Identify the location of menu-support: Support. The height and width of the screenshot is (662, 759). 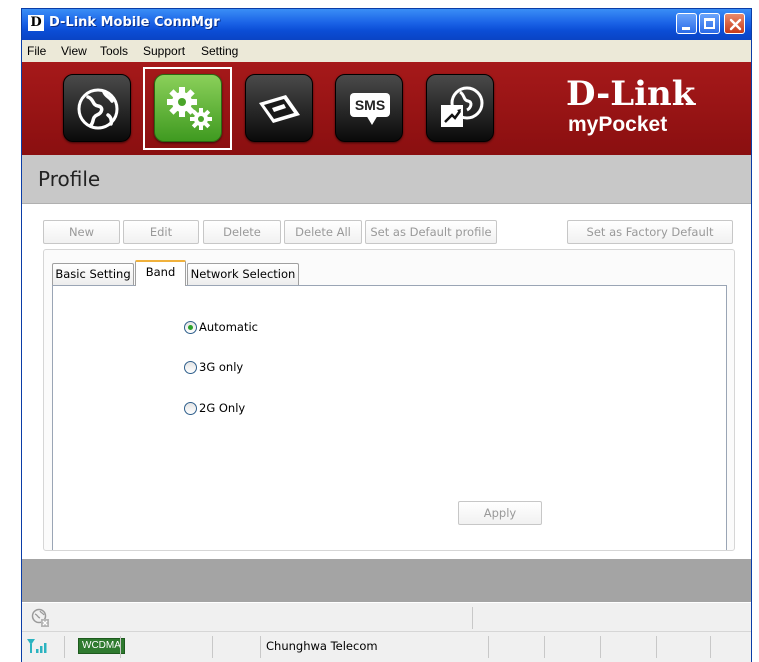
(164, 51).